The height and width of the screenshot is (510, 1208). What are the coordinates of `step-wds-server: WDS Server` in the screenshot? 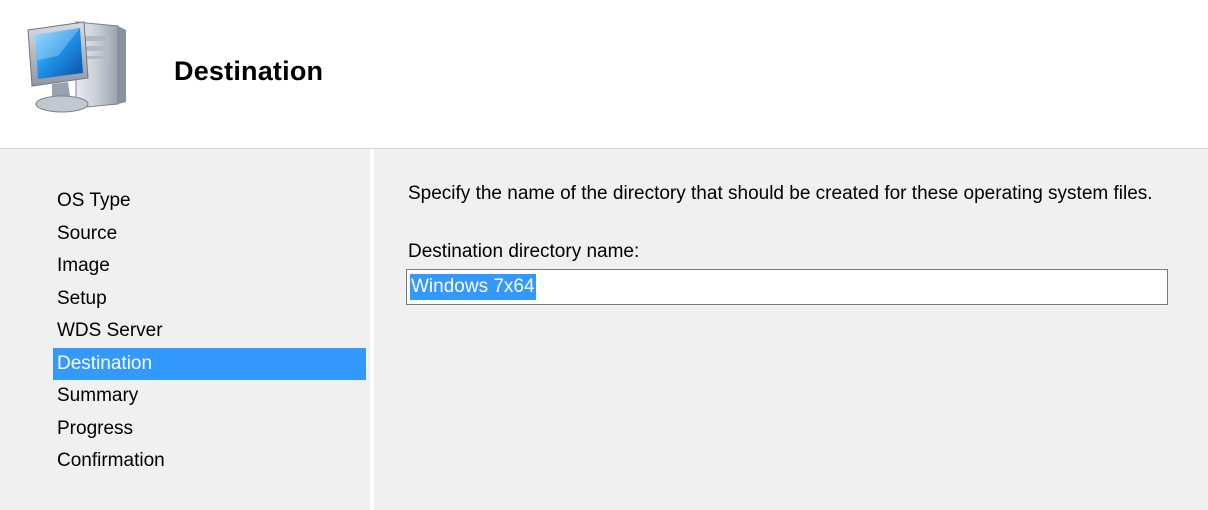 It's located at (209, 331).